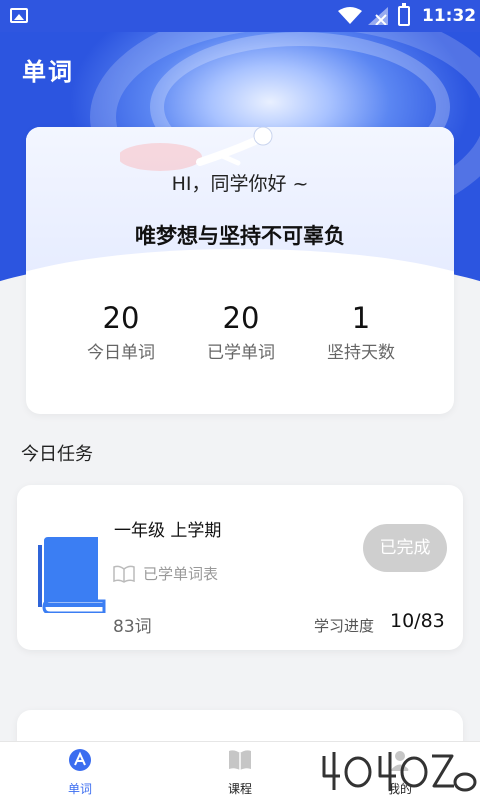 This screenshot has width=480, height=800. Describe the element at coordinates (124, 574) in the screenshot. I see `open-book-icon` at that location.